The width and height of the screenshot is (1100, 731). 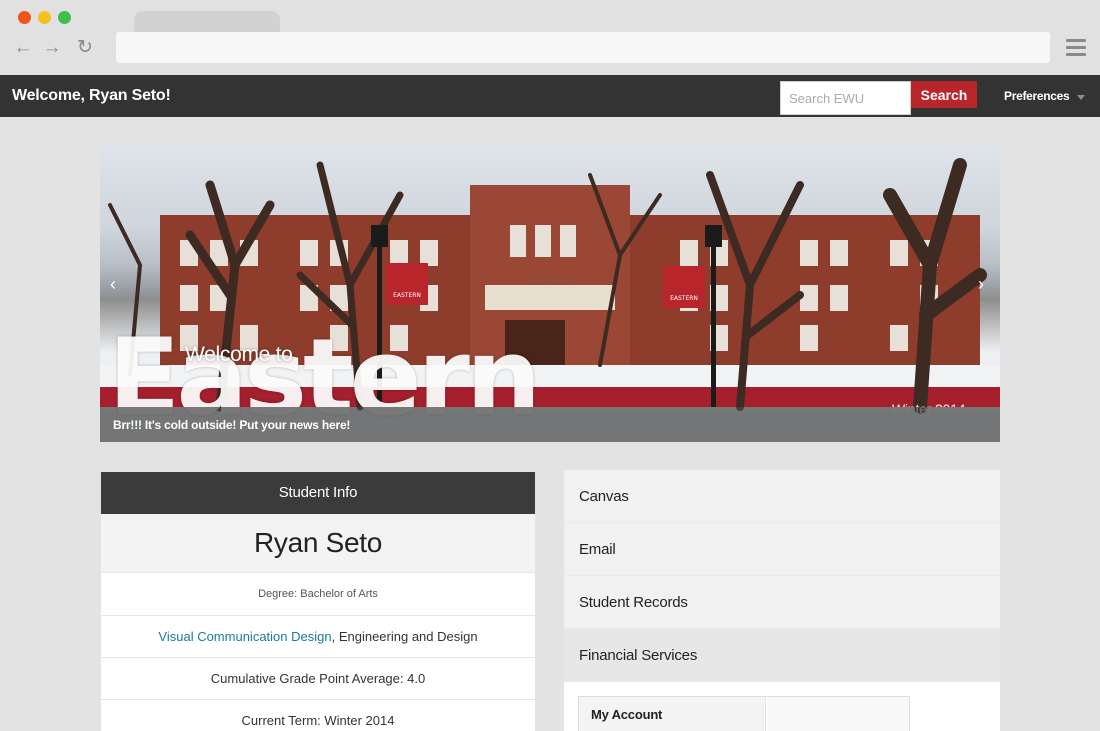 What do you see at coordinates (983, 284) in the screenshot?
I see `slide-next-icon: ›` at bounding box center [983, 284].